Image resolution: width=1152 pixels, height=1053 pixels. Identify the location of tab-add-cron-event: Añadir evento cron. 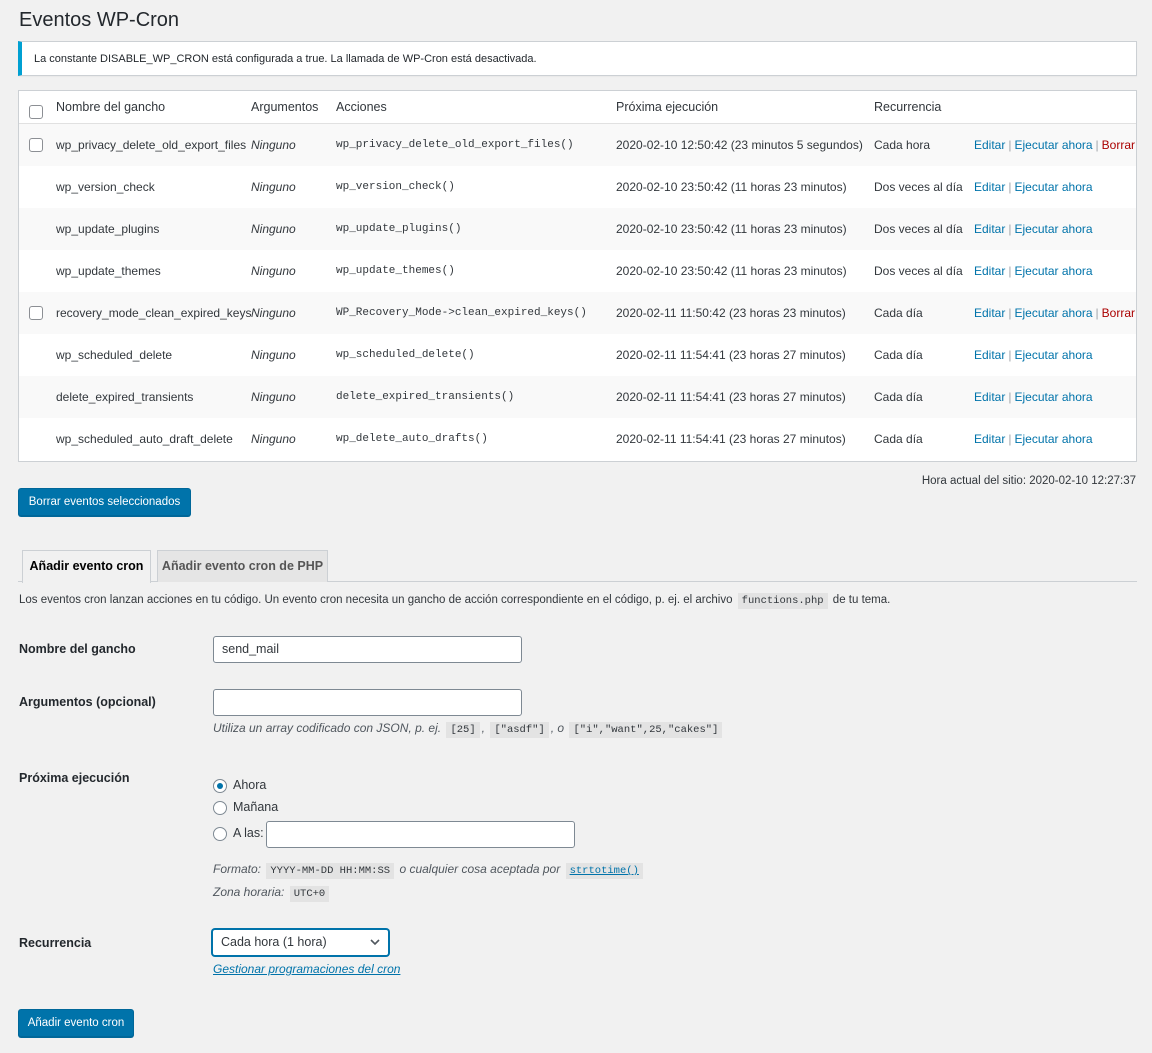
(86, 566).